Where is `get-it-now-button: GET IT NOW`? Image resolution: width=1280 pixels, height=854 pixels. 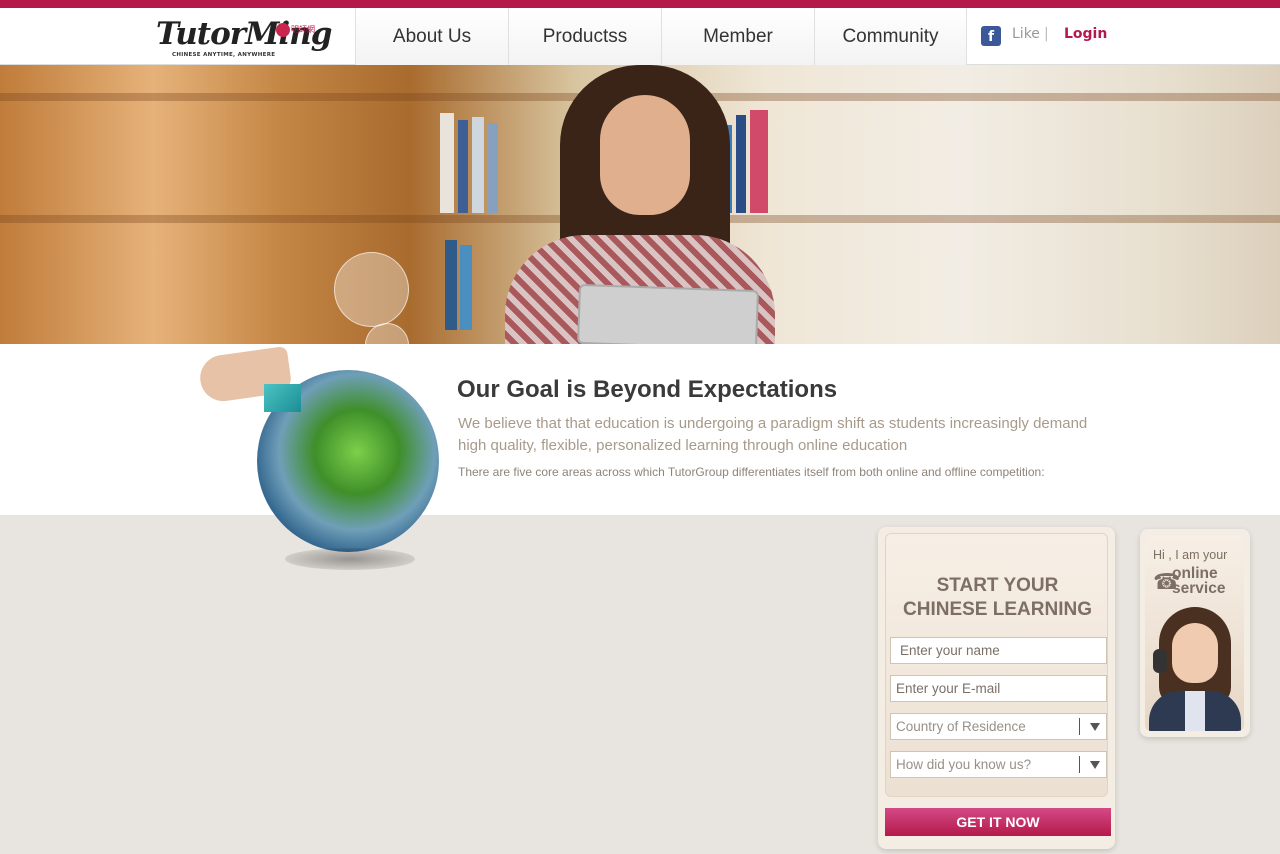 get-it-now-button: GET IT NOW is located at coordinates (998, 822).